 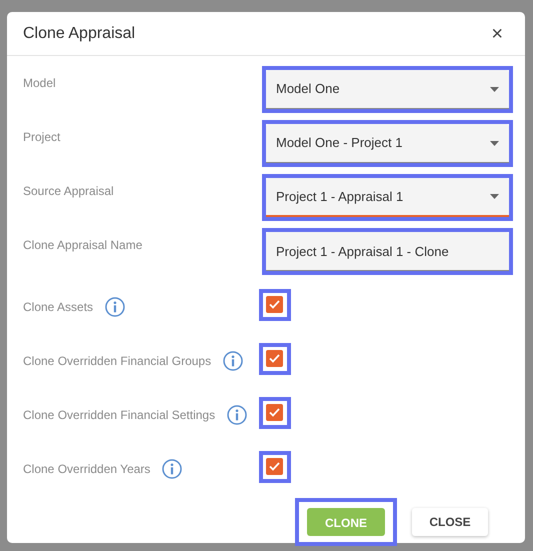 What do you see at coordinates (69, 191) in the screenshot?
I see `field-label: Source Appraisal` at bounding box center [69, 191].